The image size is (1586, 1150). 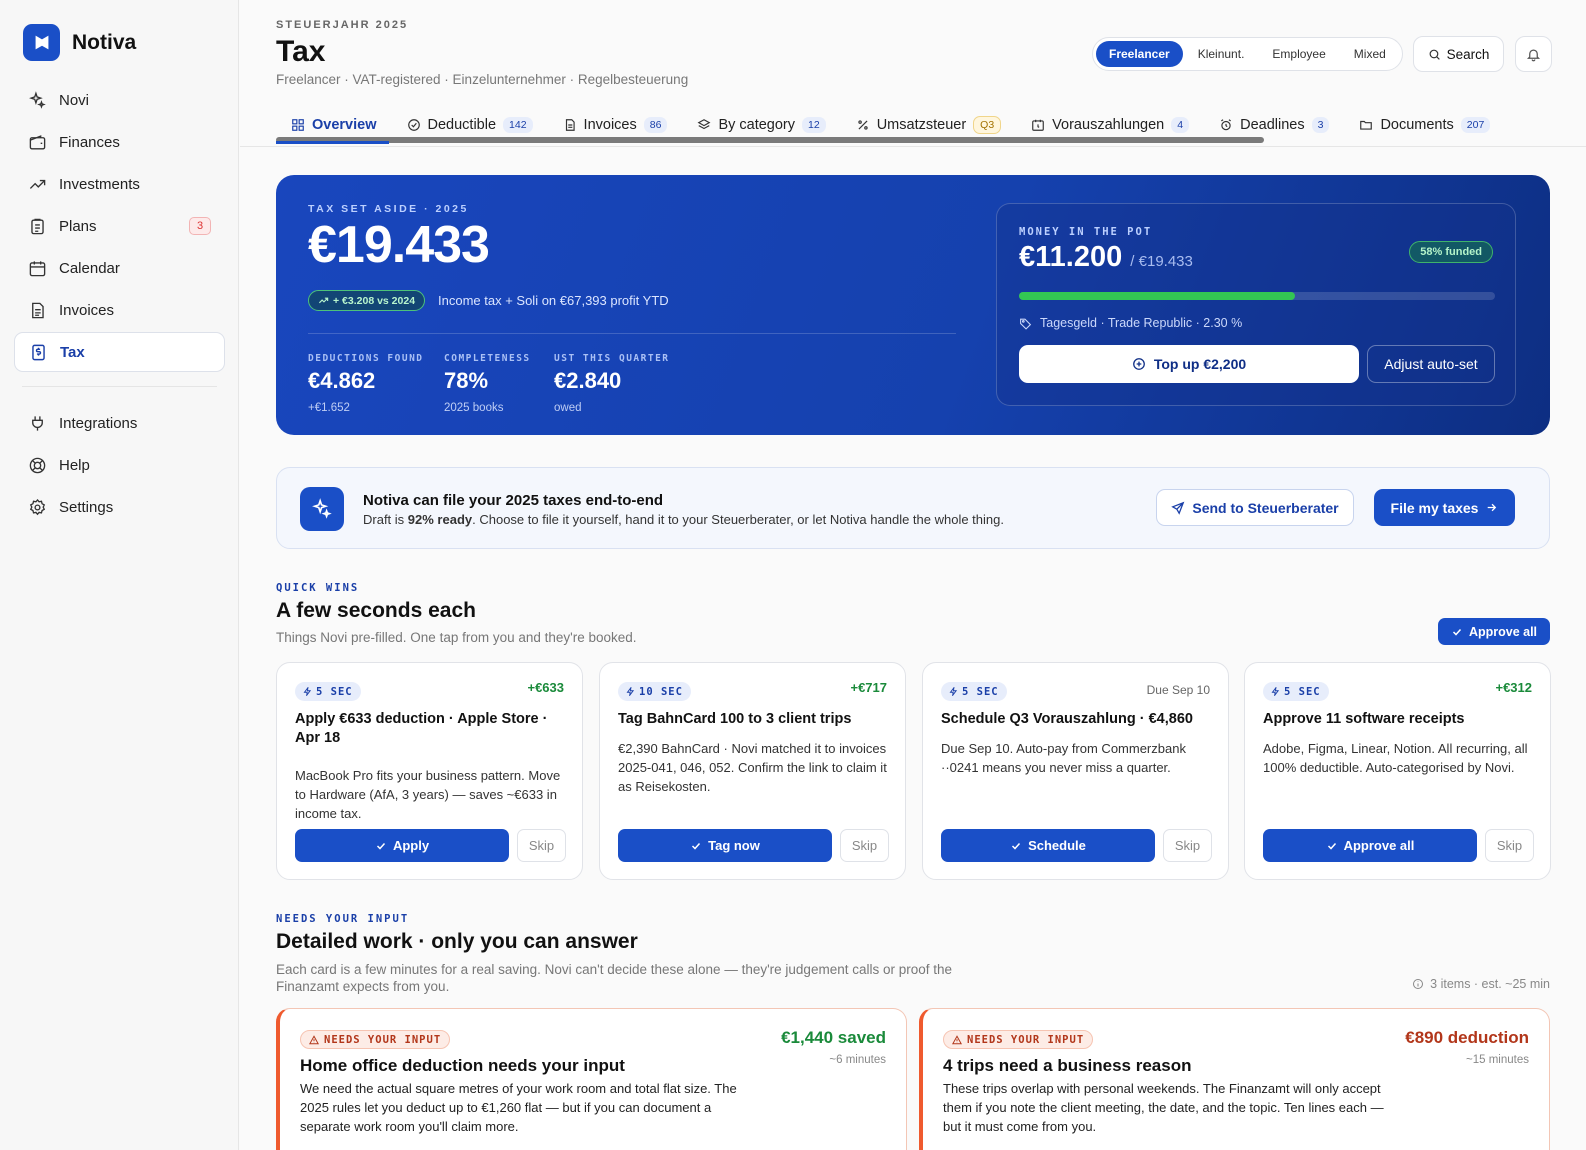 I want to click on funding-progress-bar, so click(x=1257, y=296).